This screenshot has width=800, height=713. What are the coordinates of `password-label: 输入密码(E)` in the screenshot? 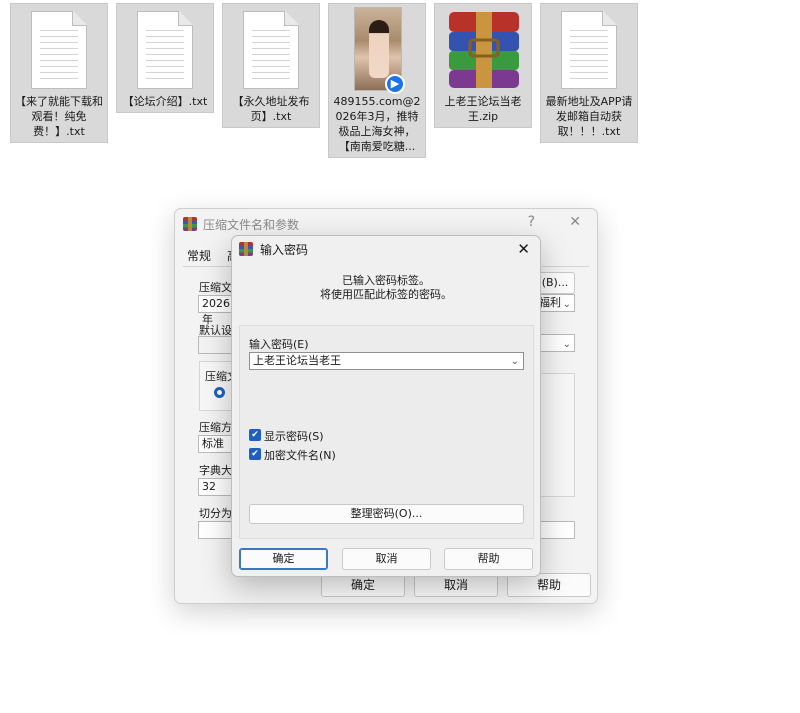 It's located at (279, 344).